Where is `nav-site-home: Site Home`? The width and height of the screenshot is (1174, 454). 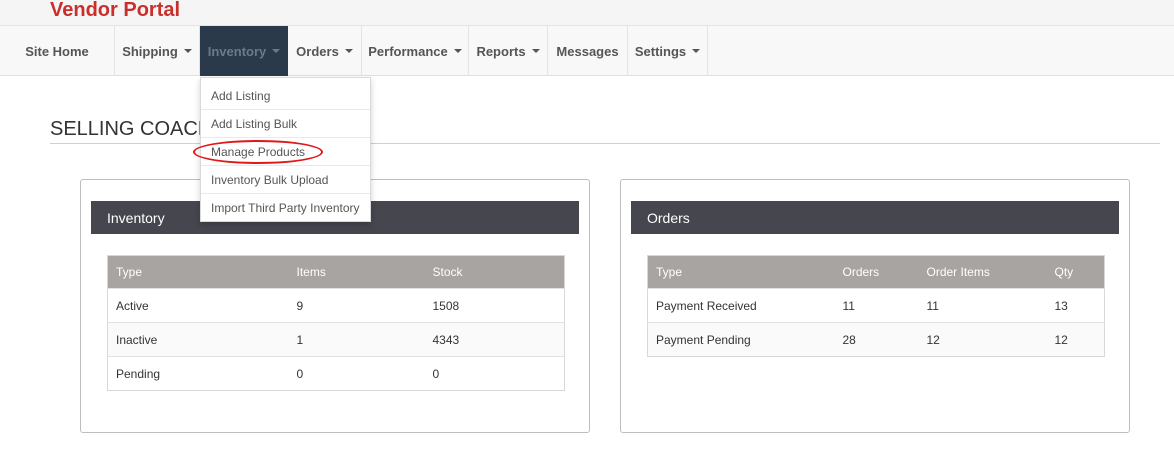
nav-site-home: Site Home is located at coordinates (57, 51).